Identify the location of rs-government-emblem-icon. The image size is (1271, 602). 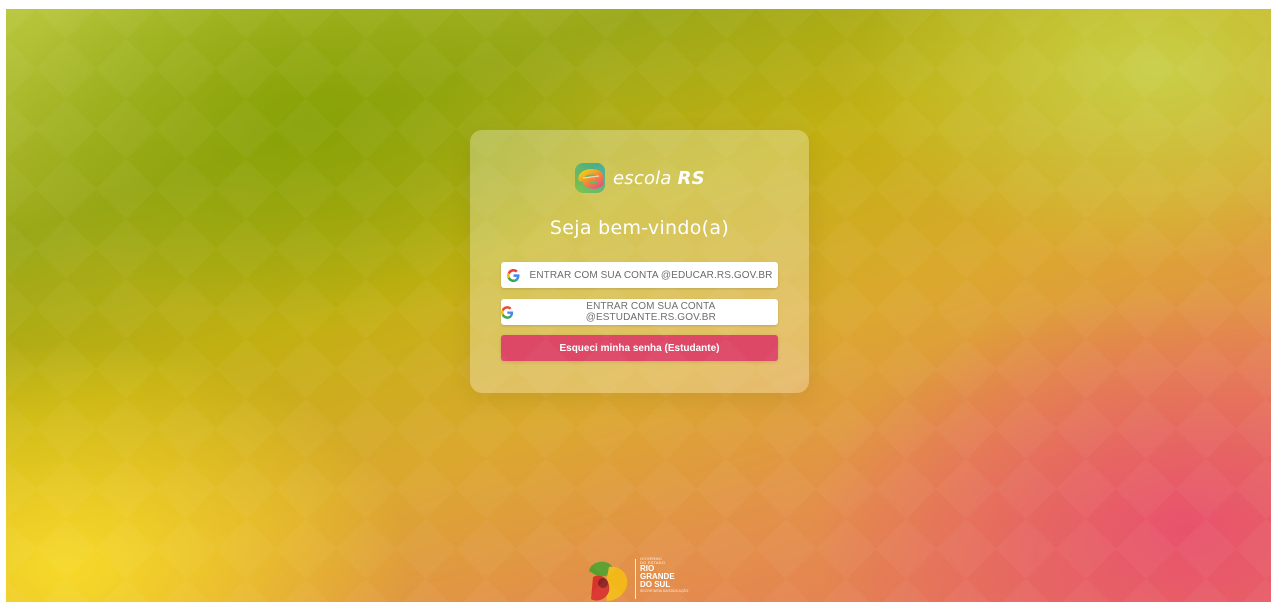
(608, 581).